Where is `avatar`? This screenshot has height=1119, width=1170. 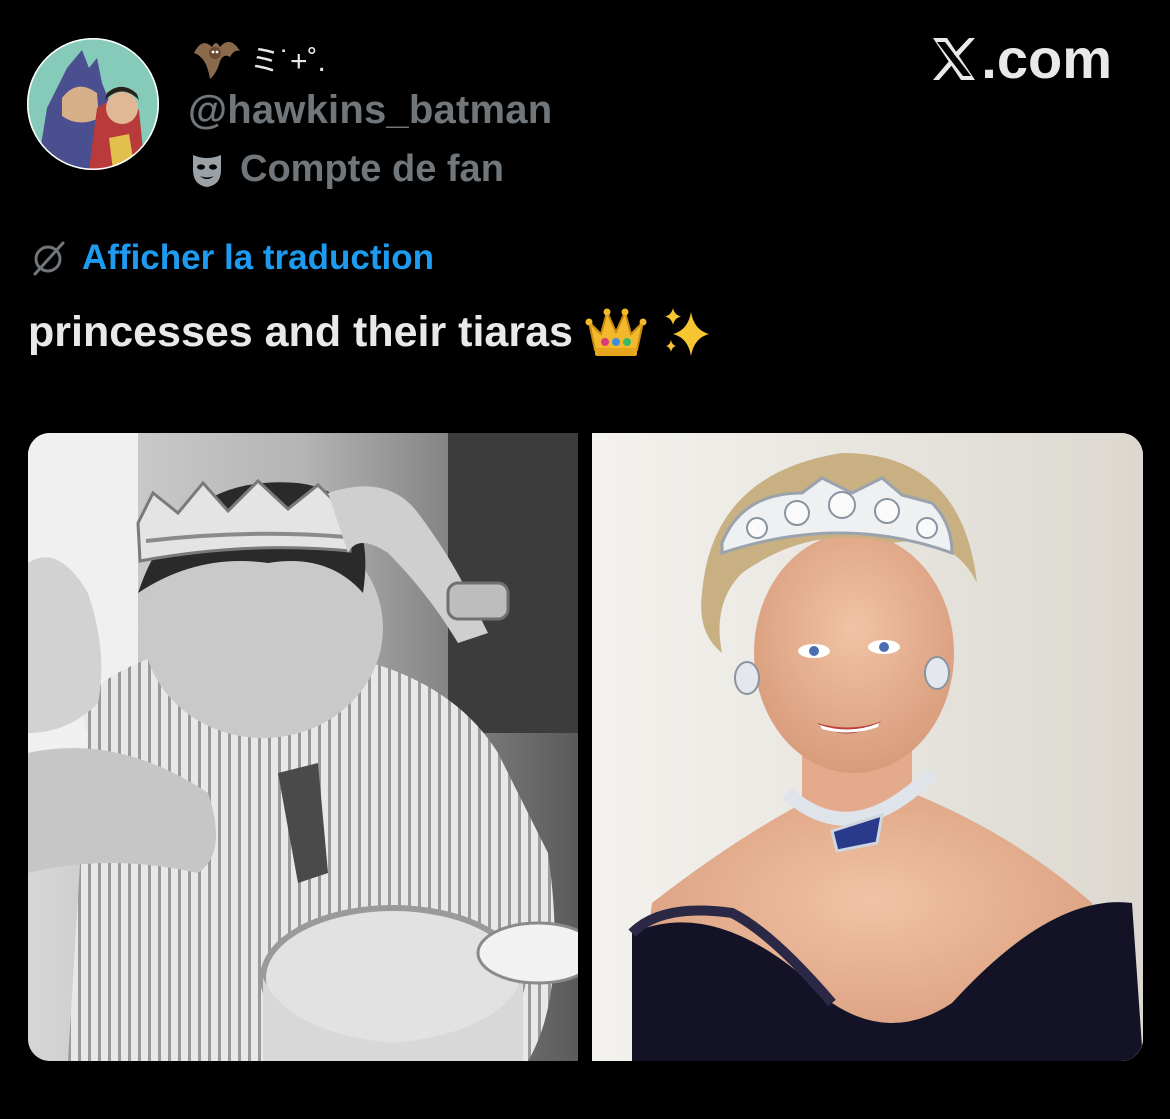 avatar is located at coordinates (93, 104).